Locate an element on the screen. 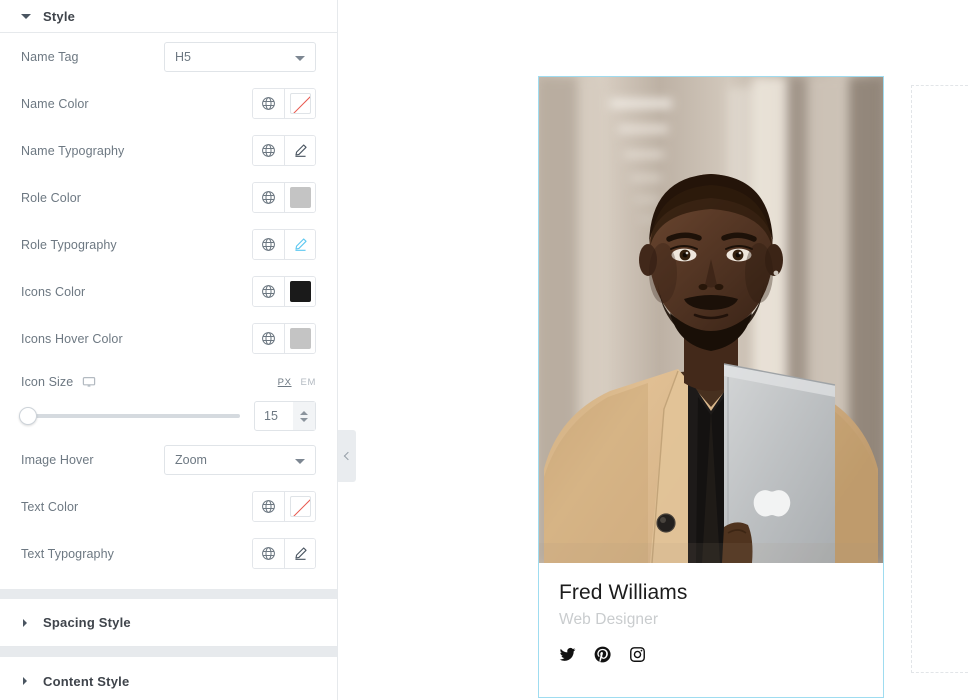 The width and height of the screenshot is (969, 700). label-text-color: Text Color is located at coordinates (50, 506).